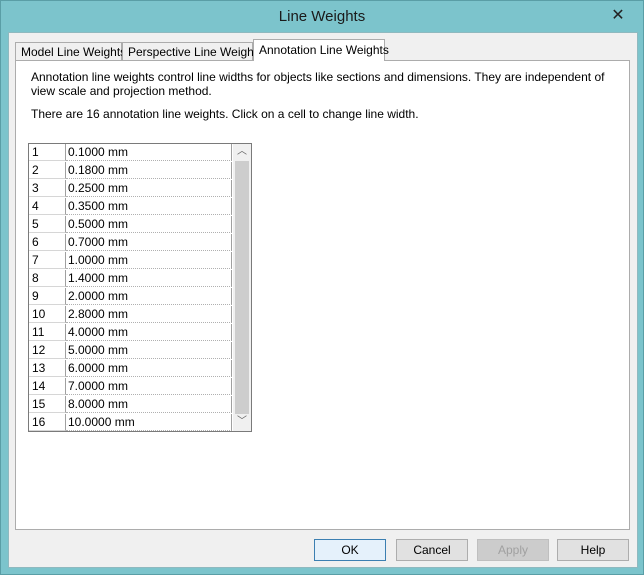 The height and width of the screenshot is (575, 644). What do you see at coordinates (47, 188) in the screenshot?
I see `row-number-cell: 3` at bounding box center [47, 188].